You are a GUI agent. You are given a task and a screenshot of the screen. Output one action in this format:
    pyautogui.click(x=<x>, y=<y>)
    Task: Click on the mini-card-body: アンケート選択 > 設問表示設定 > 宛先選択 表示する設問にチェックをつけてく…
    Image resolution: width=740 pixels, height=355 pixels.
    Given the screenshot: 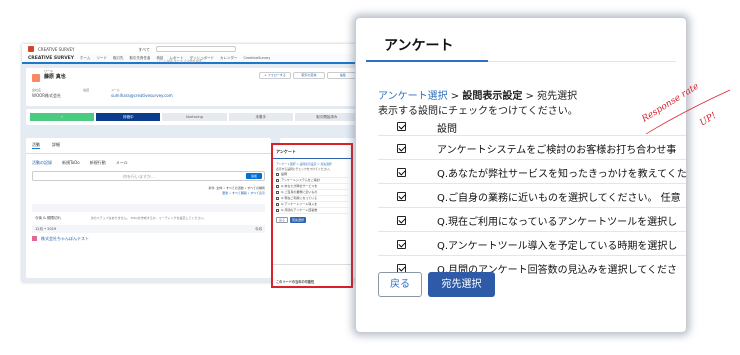 What is the action you would take?
    pyautogui.click(x=312, y=192)
    